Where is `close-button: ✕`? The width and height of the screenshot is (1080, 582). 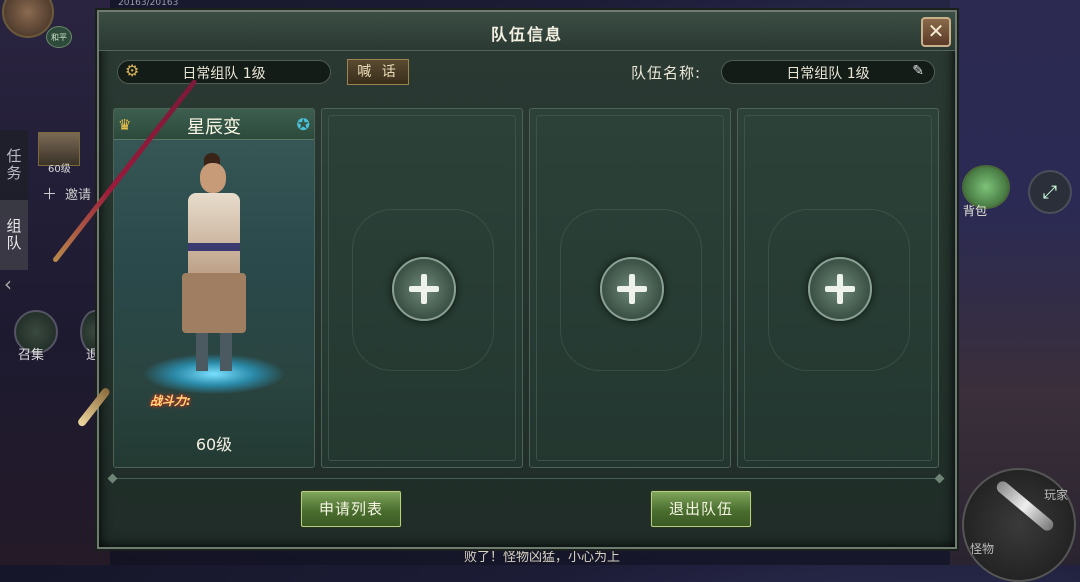 close-button: ✕ is located at coordinates (936, 32).